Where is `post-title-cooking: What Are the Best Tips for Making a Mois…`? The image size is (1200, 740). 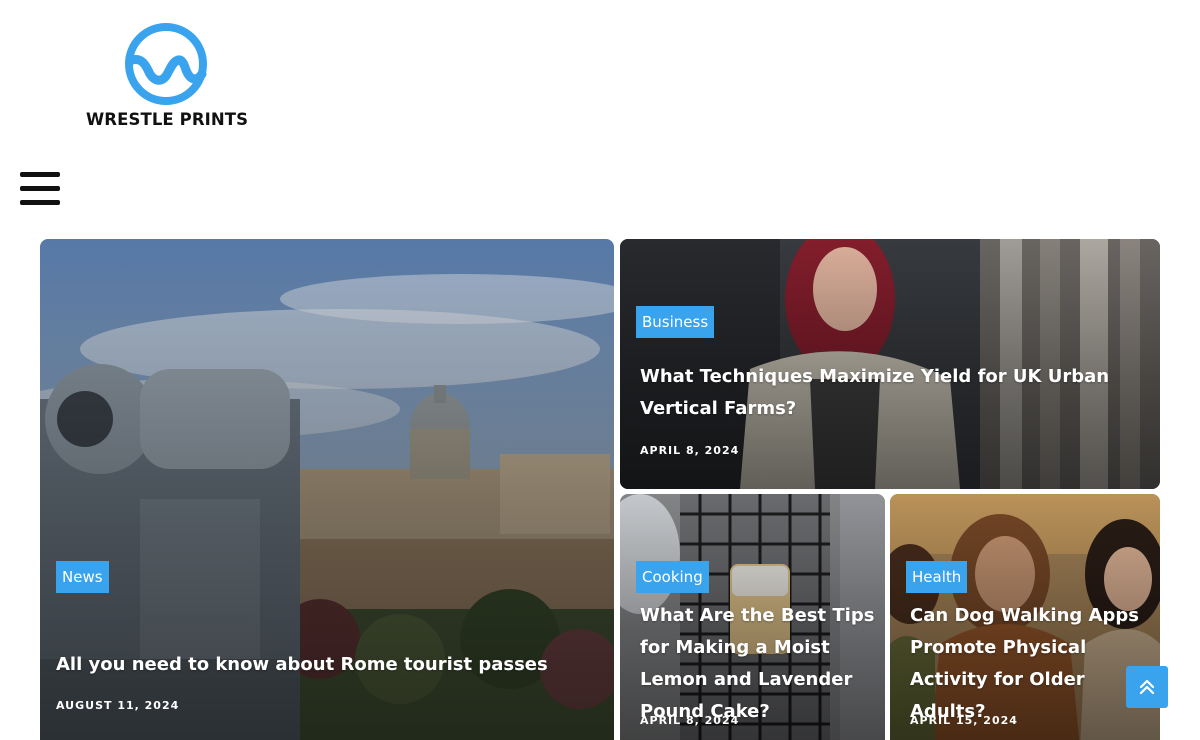 post-title-cooking: What Are the Best Tips for Making a Mois… is located at coordinates (762, 664).